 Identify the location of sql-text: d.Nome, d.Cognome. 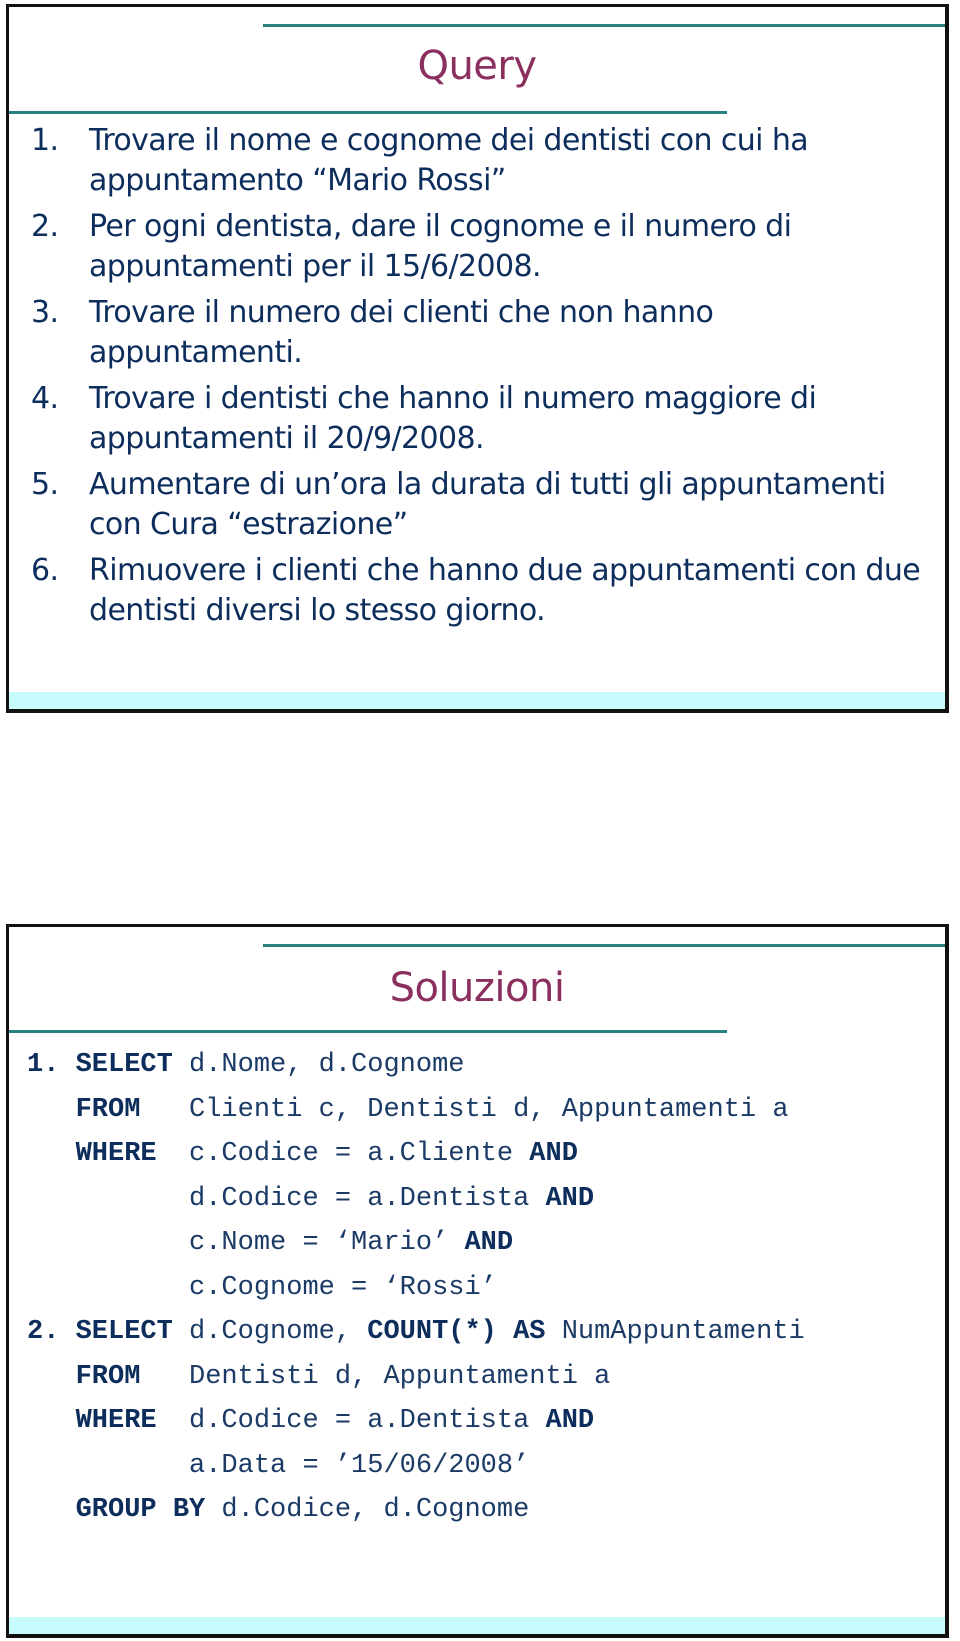
(318, 1065).